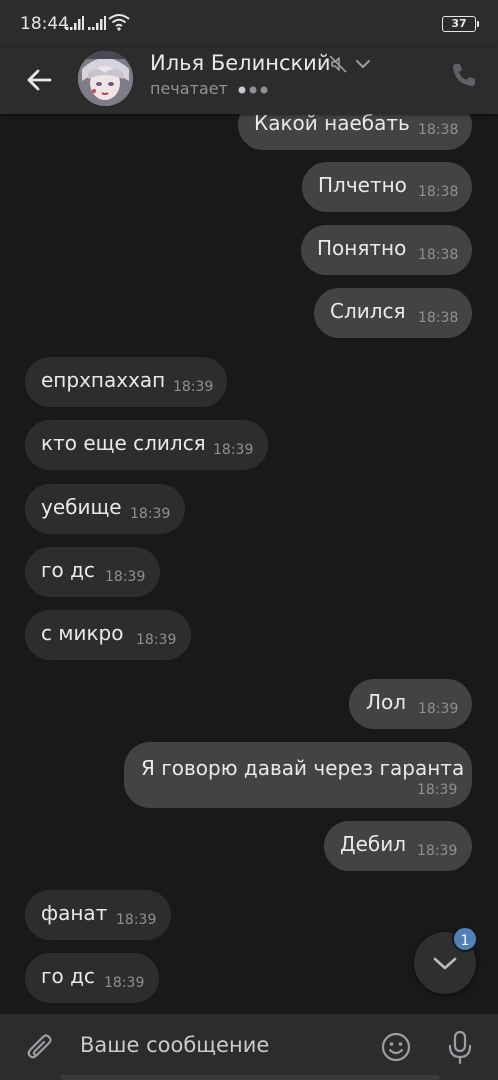  I want to click on message-bubble-outgoing: Дебил 18:39, so click(398, 846).